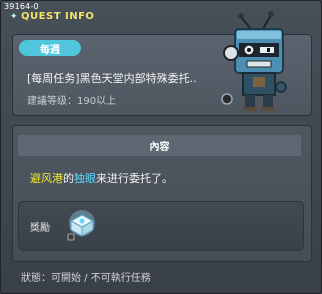 The width and height of the screenshot is (322, 294). What do you see at coordinates (14, 17) in the screenshot?
I see `sparkle-icon: ✦` at bounding box center [14, 17].